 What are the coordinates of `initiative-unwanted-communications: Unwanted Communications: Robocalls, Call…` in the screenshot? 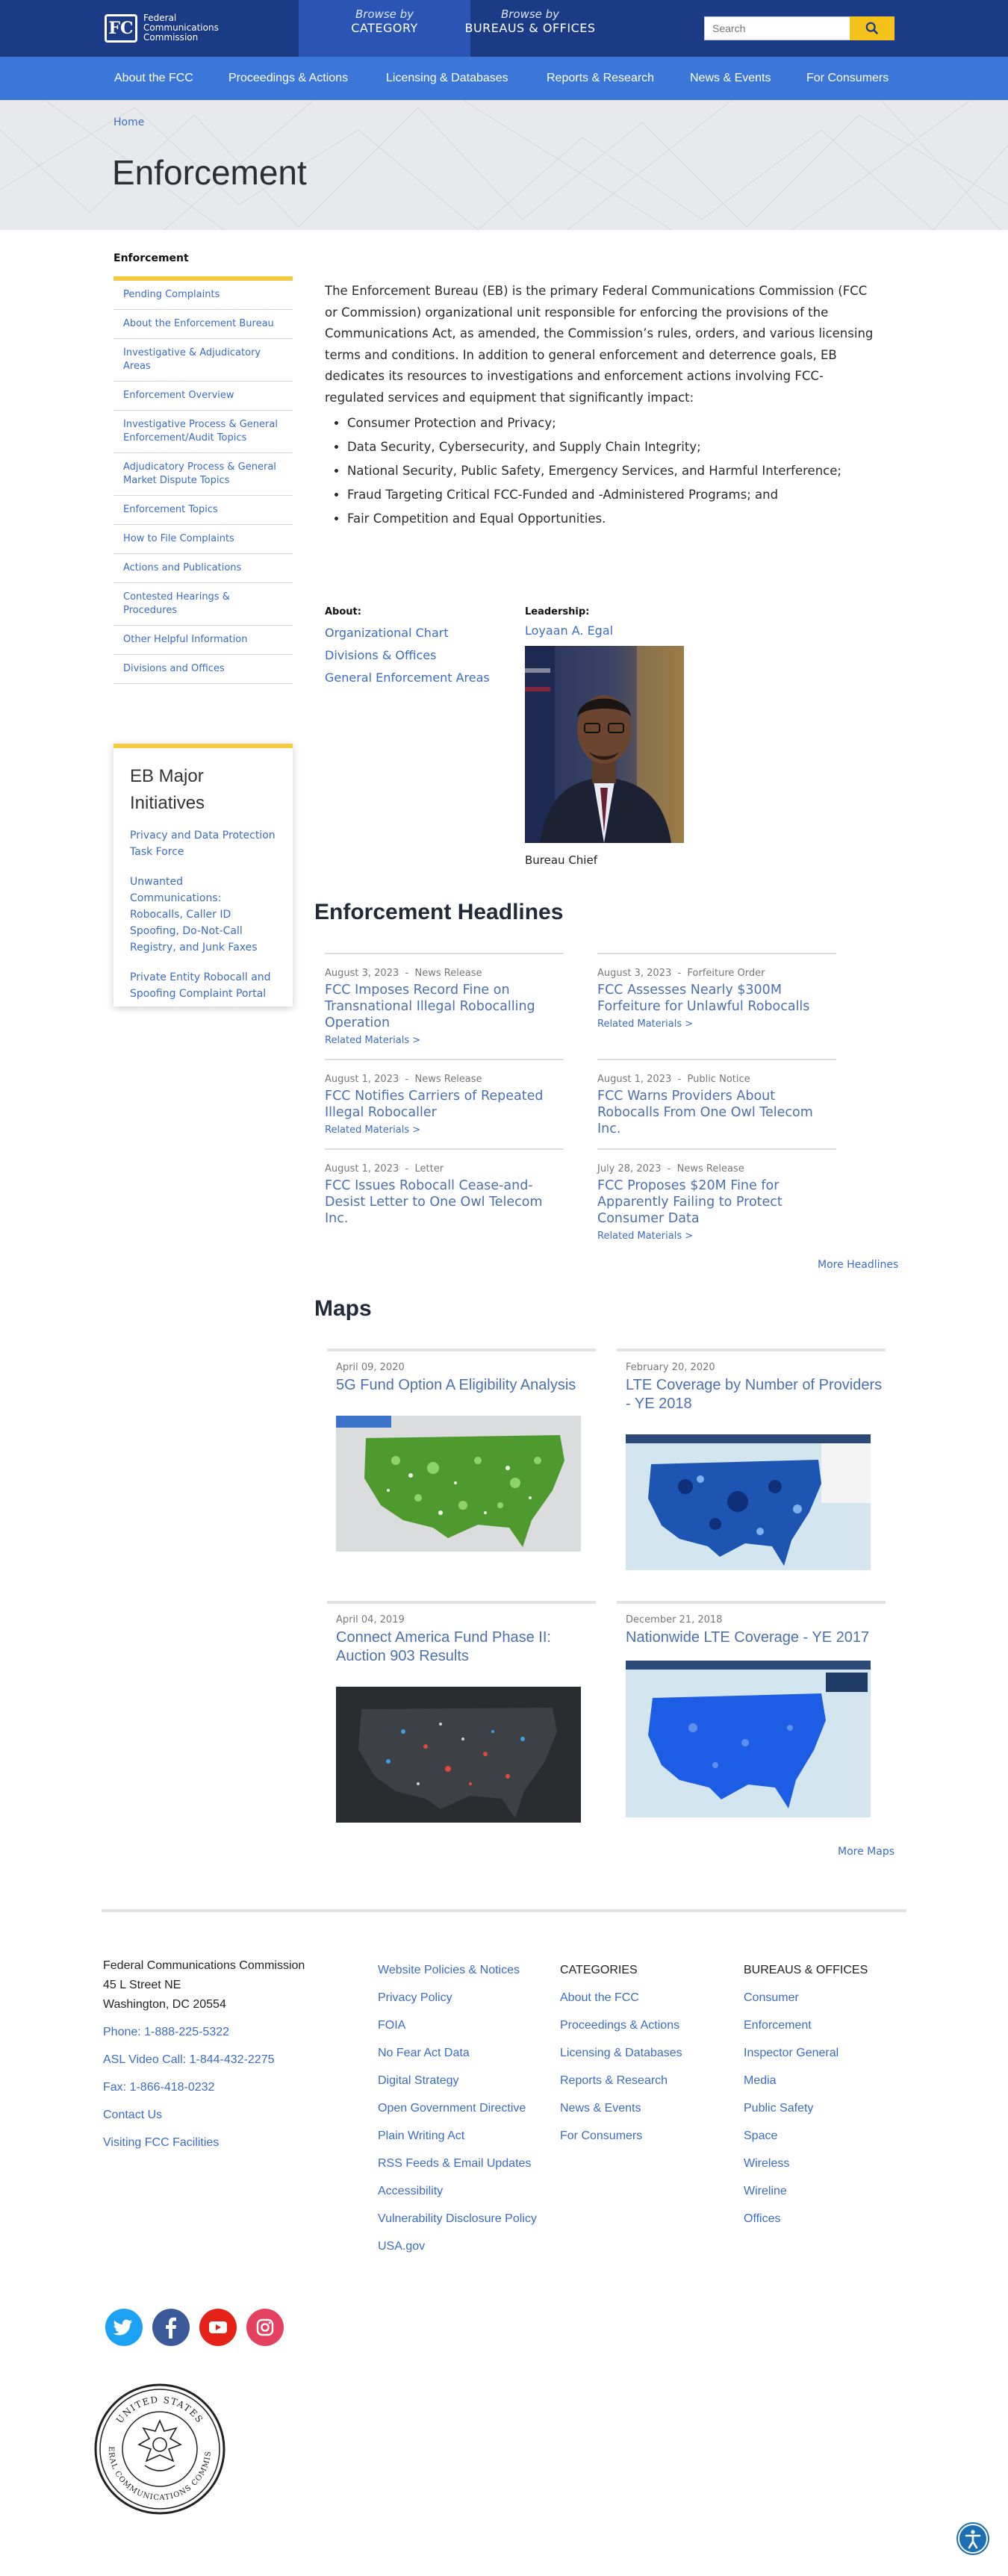 It's located at (203, 915).